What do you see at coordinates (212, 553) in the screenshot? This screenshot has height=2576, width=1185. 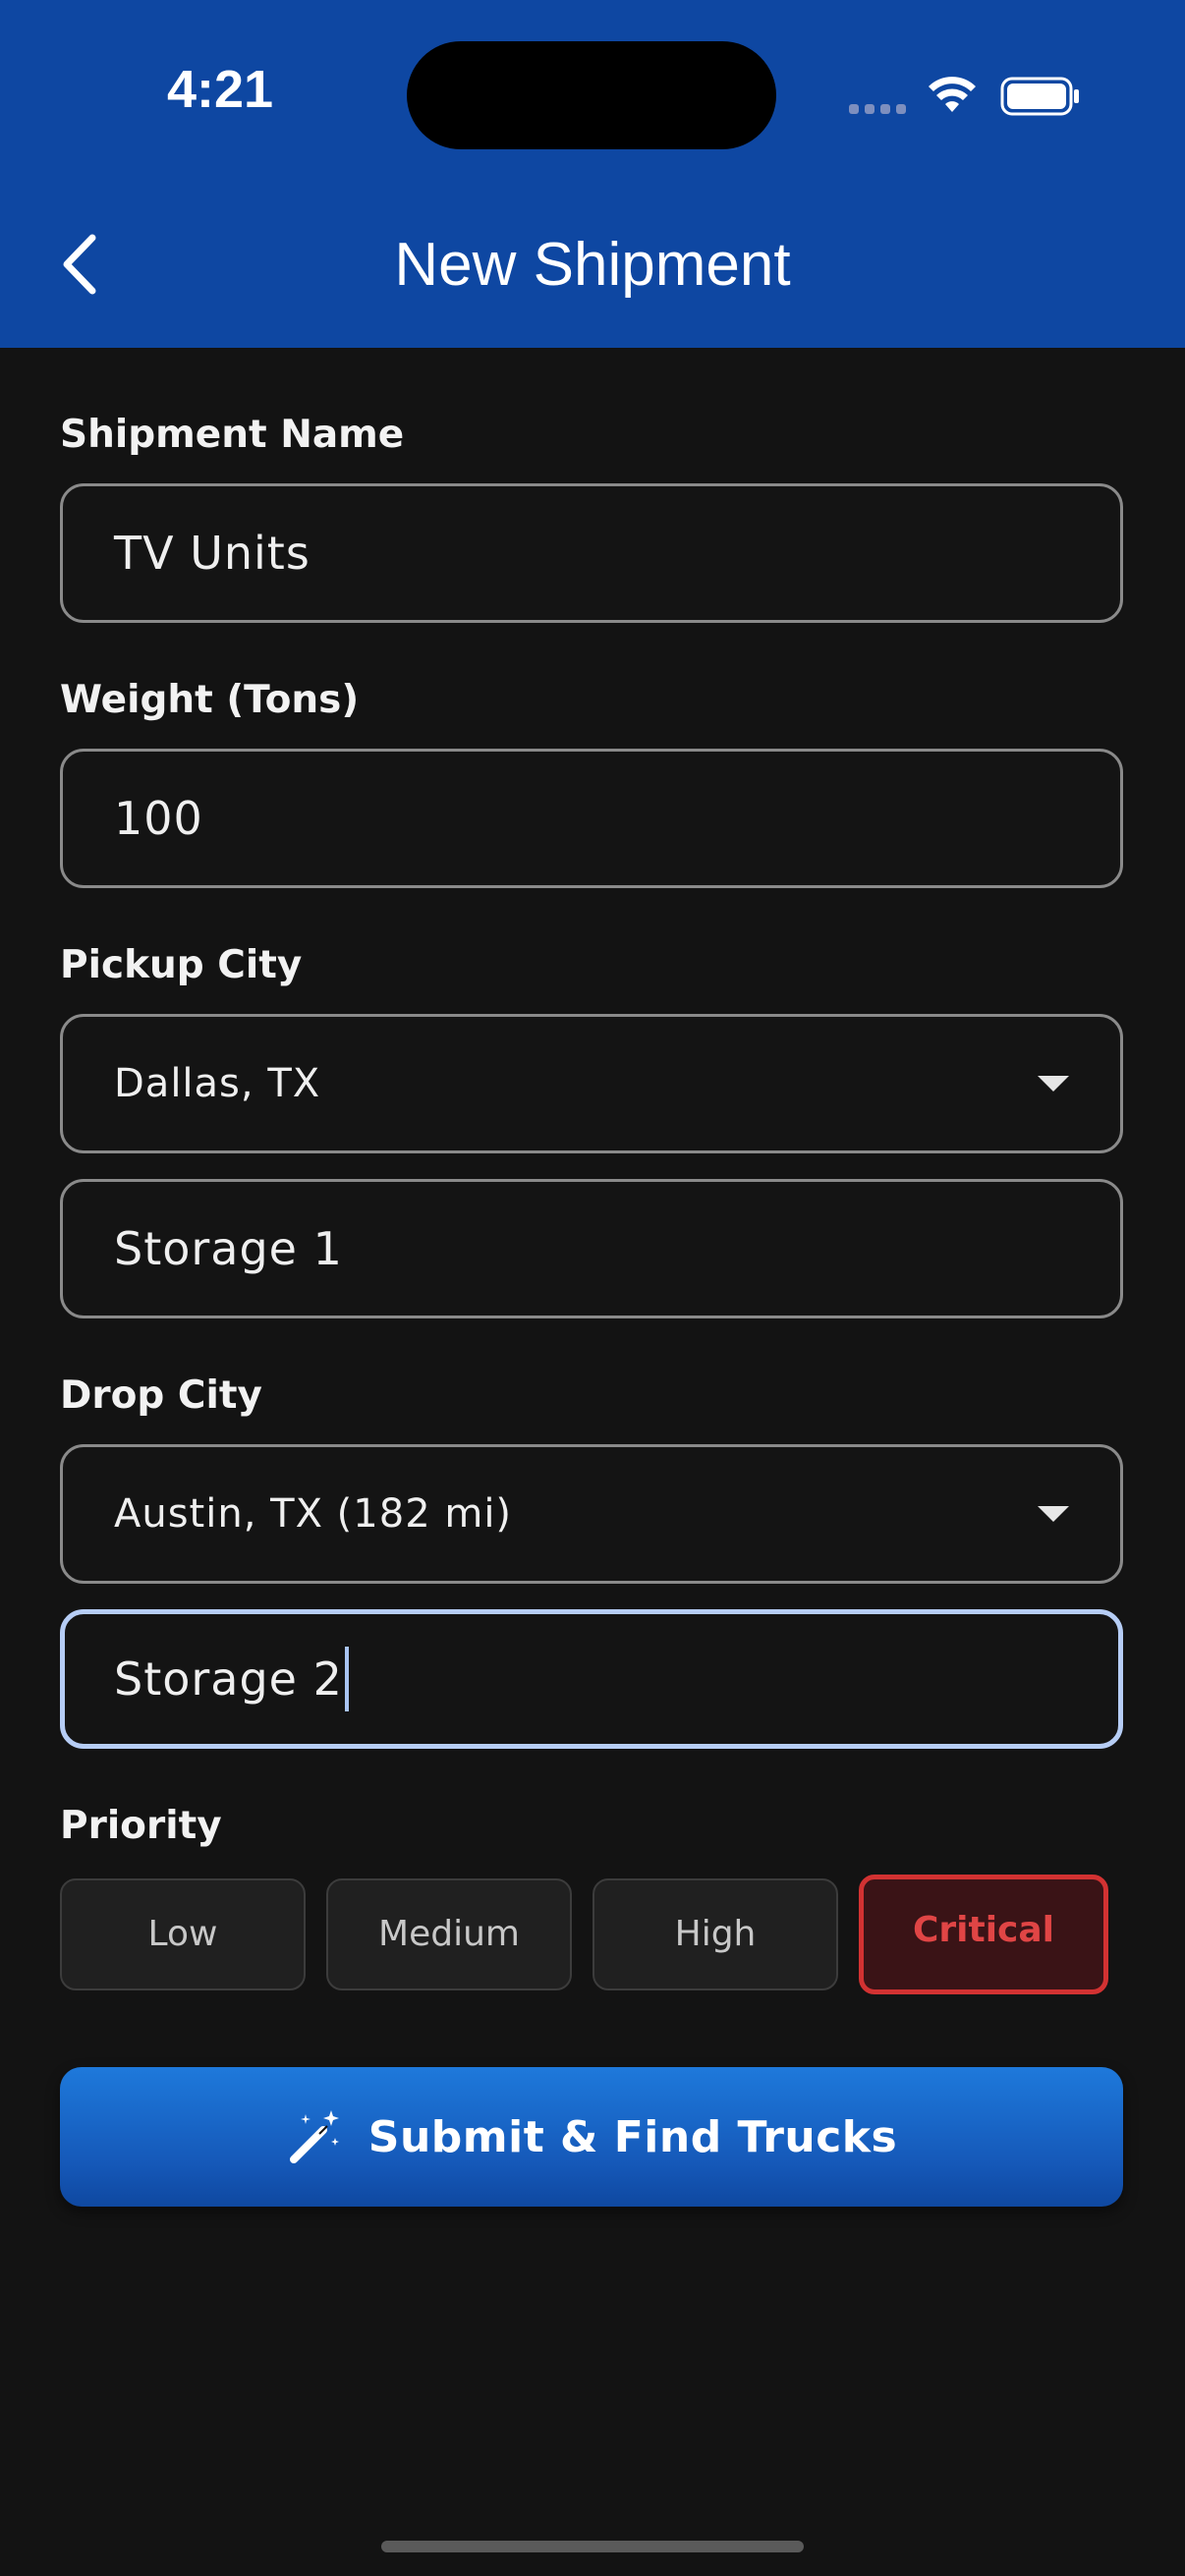 I see `shipment-name-value: TV Units` at bounding box center [212, 553].